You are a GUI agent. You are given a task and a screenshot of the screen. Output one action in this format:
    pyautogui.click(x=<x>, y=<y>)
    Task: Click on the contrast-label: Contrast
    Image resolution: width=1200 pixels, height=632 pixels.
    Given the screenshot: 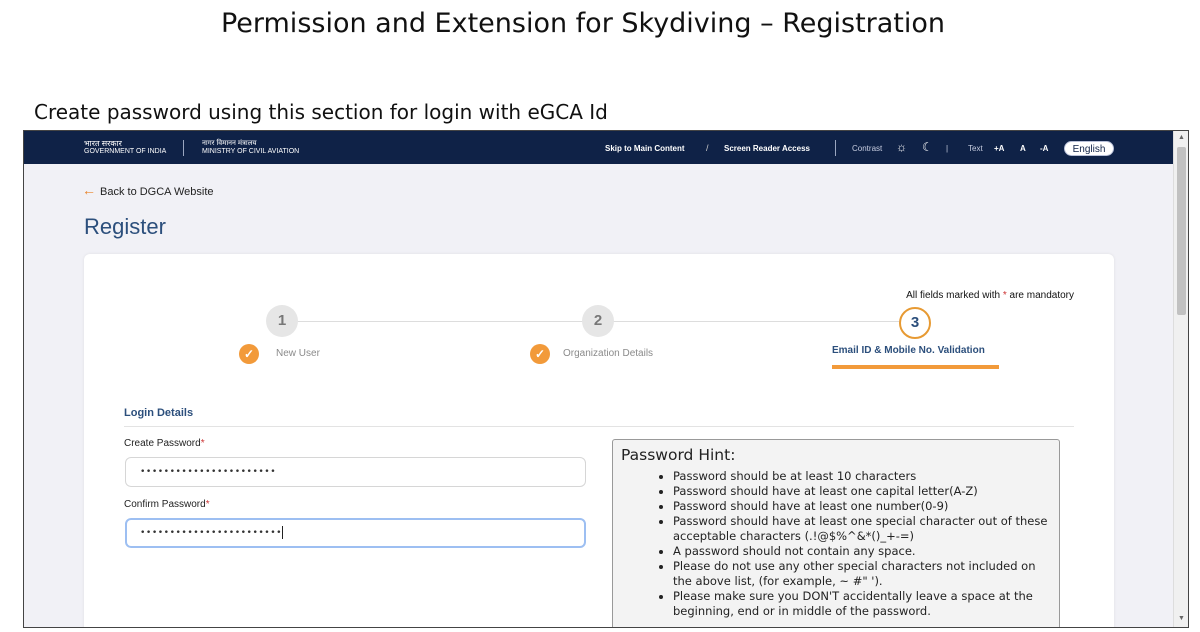 What is the action you would take?
    pyautogui.click(x=867, y=148)
    